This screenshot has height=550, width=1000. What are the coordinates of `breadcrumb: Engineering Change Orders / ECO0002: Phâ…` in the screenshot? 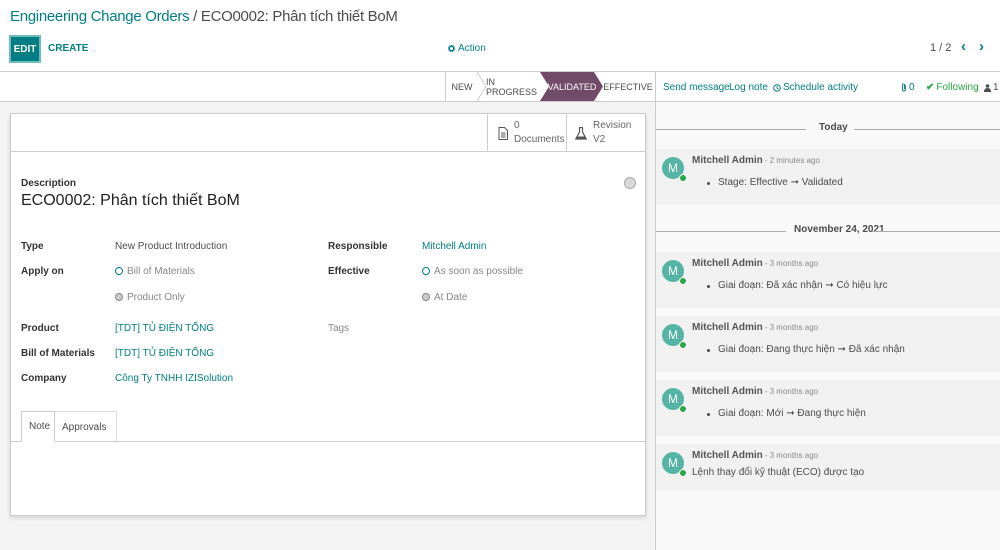 It's located at (204, 16).